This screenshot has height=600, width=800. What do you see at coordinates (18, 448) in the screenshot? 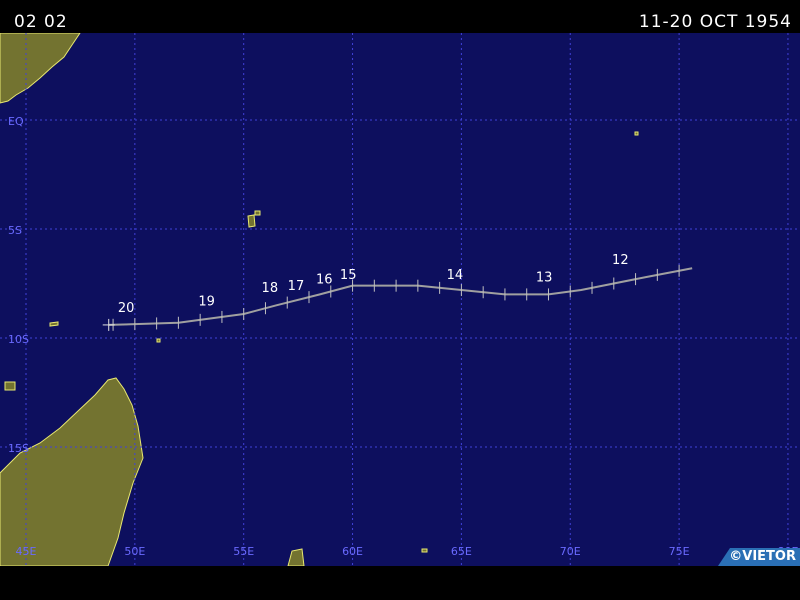
I see `lat-label: 15S` at bounding box center [18, 448].